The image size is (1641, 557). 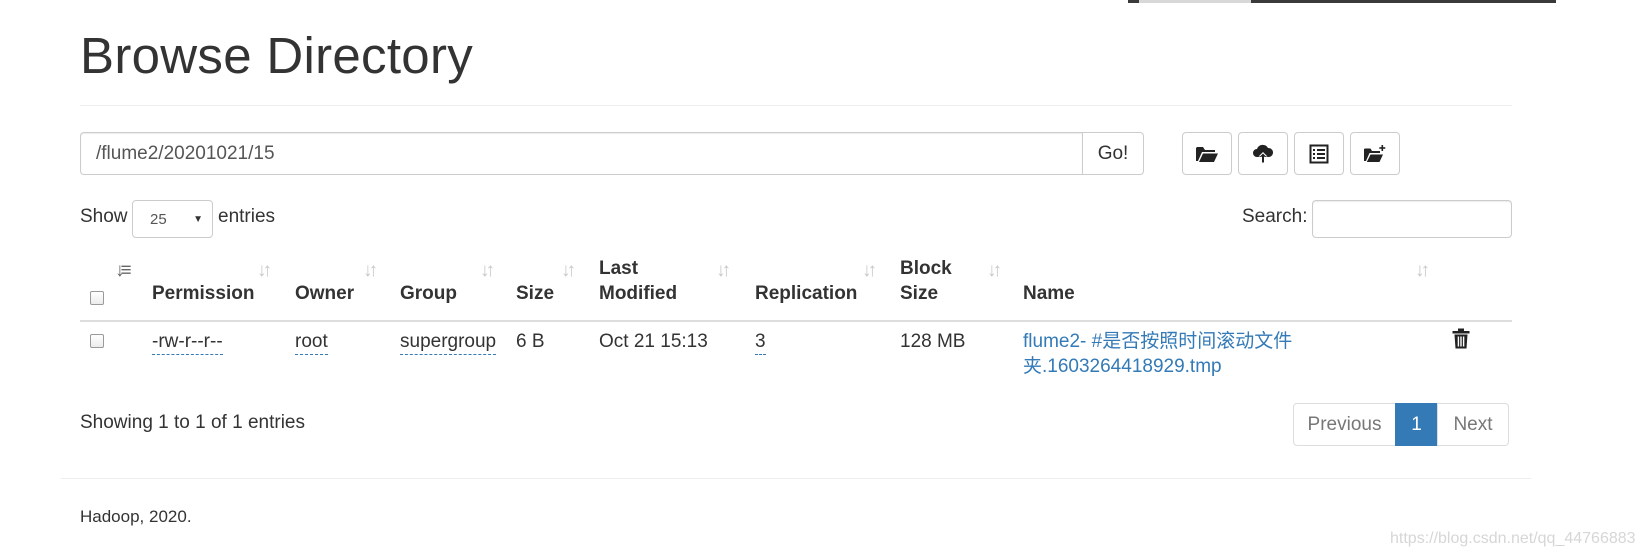 I want to click on path-bar: Go!, so click(x=612, y=153).